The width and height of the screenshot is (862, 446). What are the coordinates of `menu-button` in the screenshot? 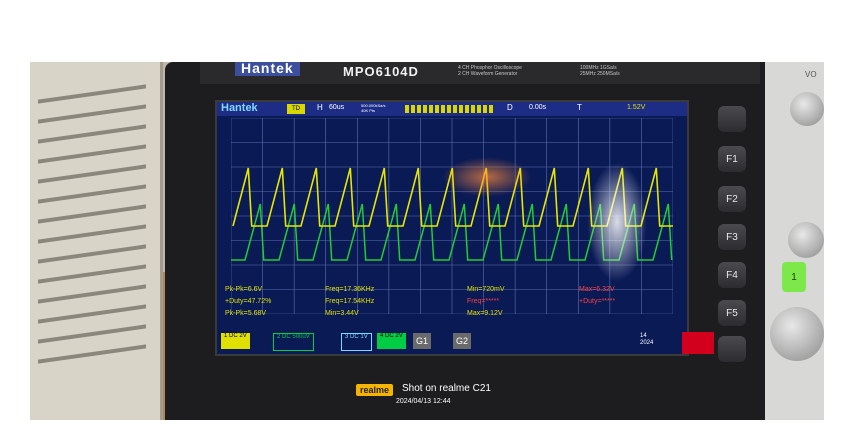 It's located at (732, 119).